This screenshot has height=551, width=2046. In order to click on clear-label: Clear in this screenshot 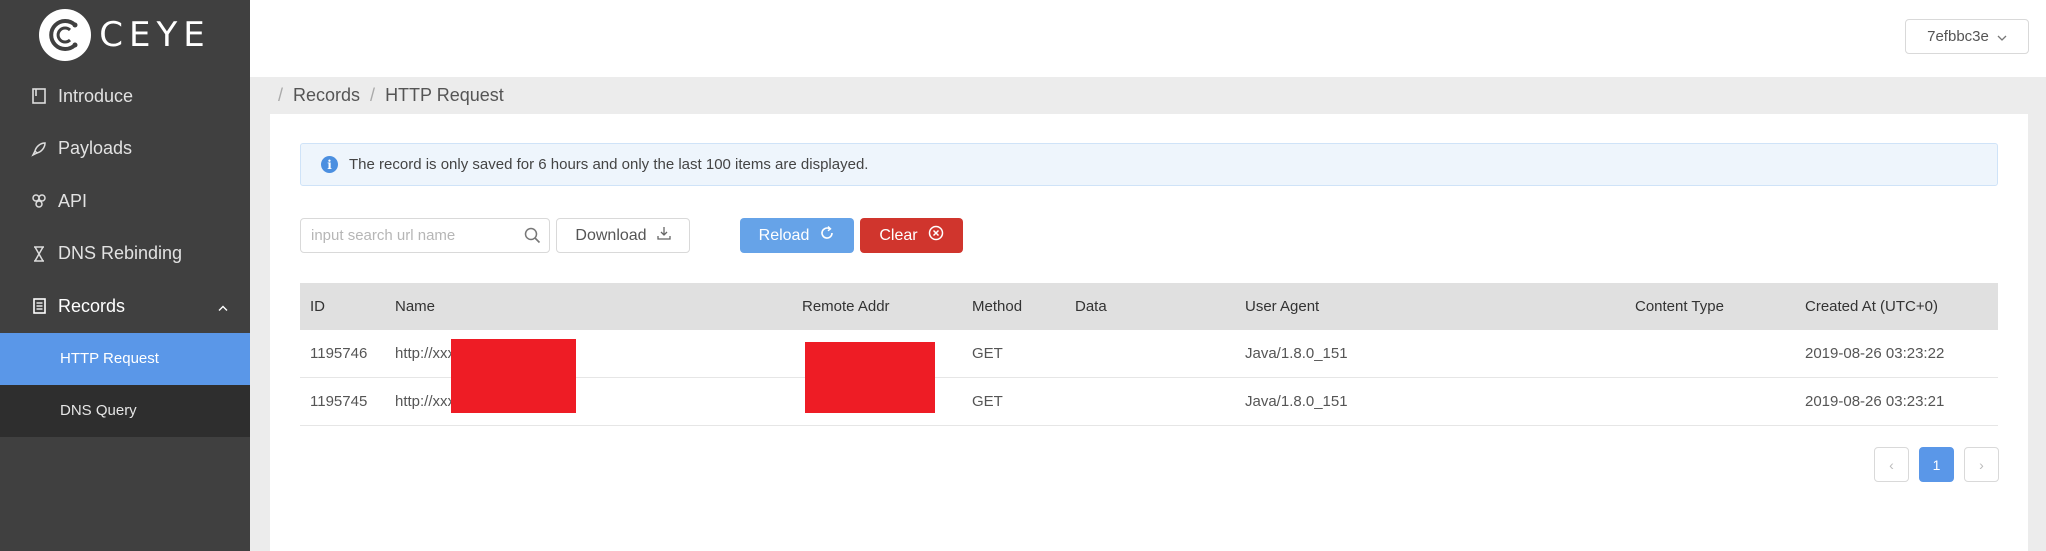, I will do `click(898, 235)`.